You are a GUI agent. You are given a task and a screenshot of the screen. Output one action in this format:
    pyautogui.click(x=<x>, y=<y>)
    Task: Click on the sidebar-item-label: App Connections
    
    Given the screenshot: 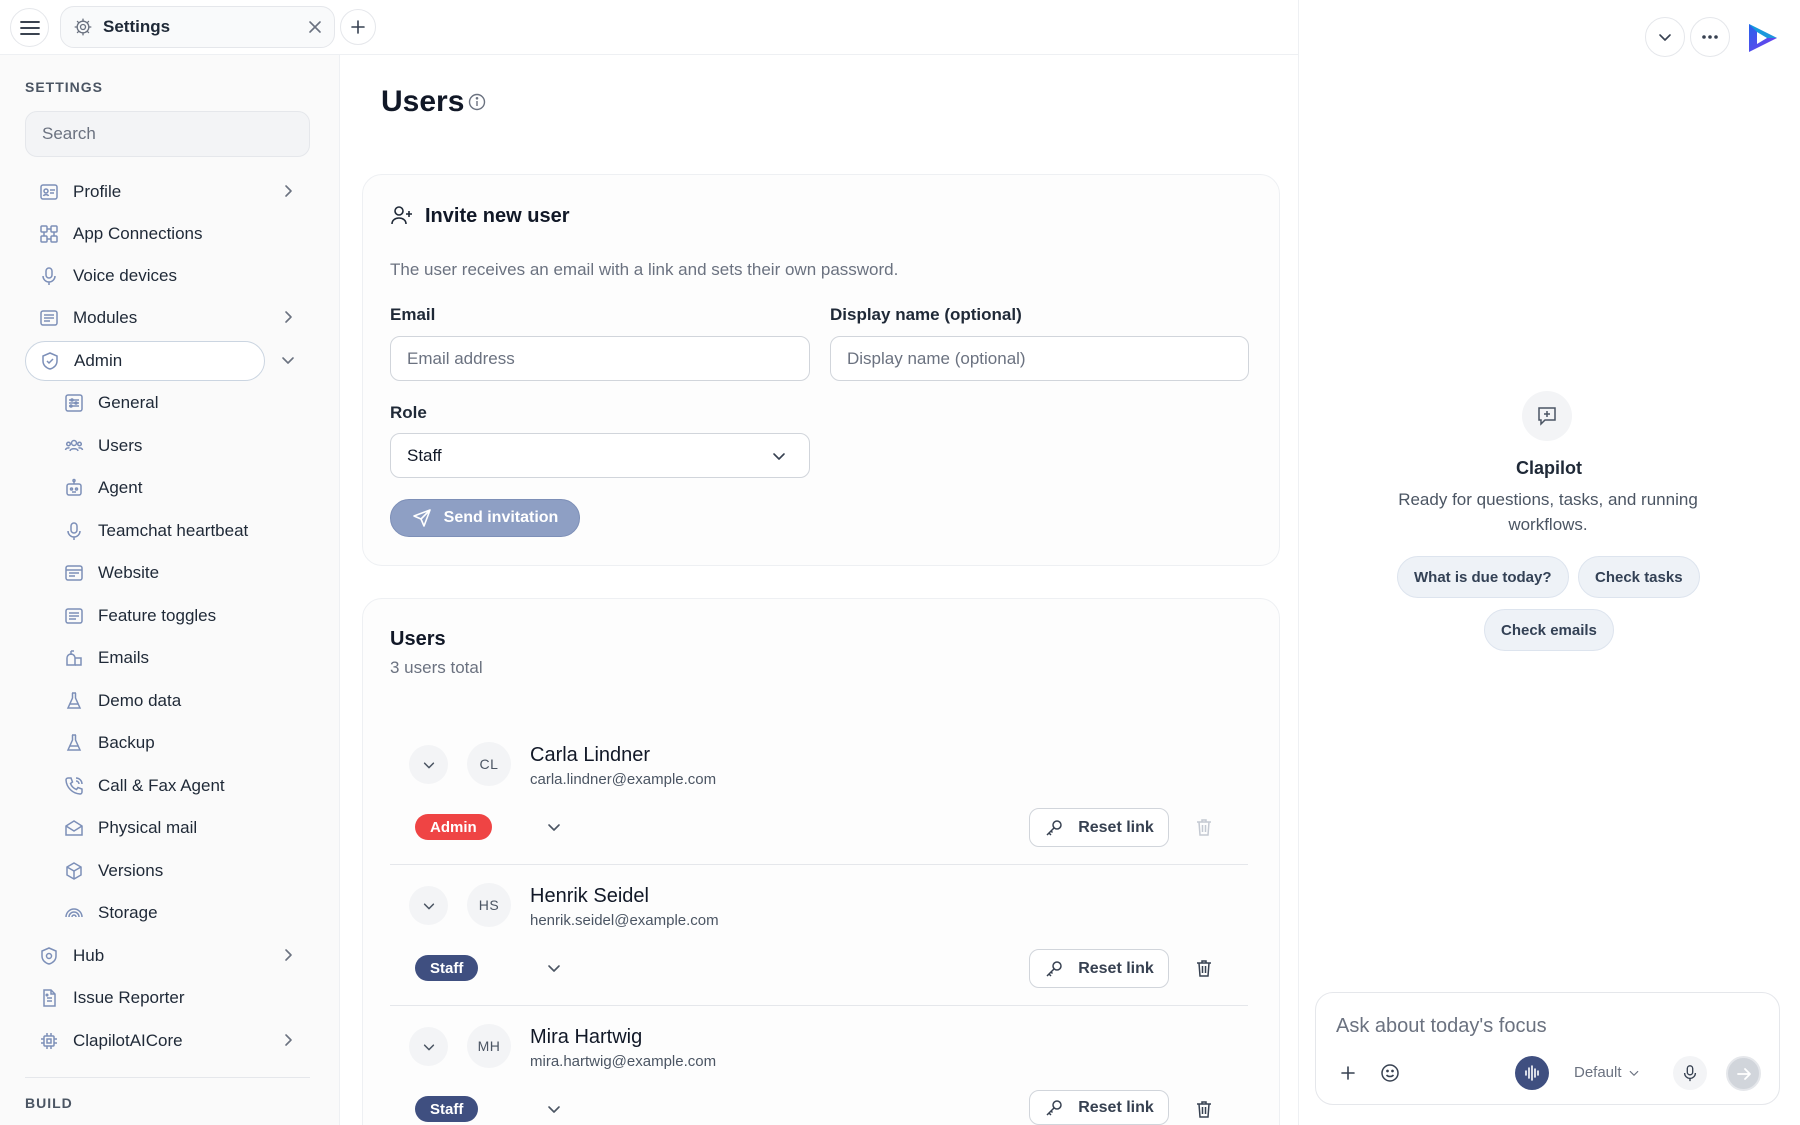 What is the action you would take?
    pyautogui.click(x=138, y=233)
    